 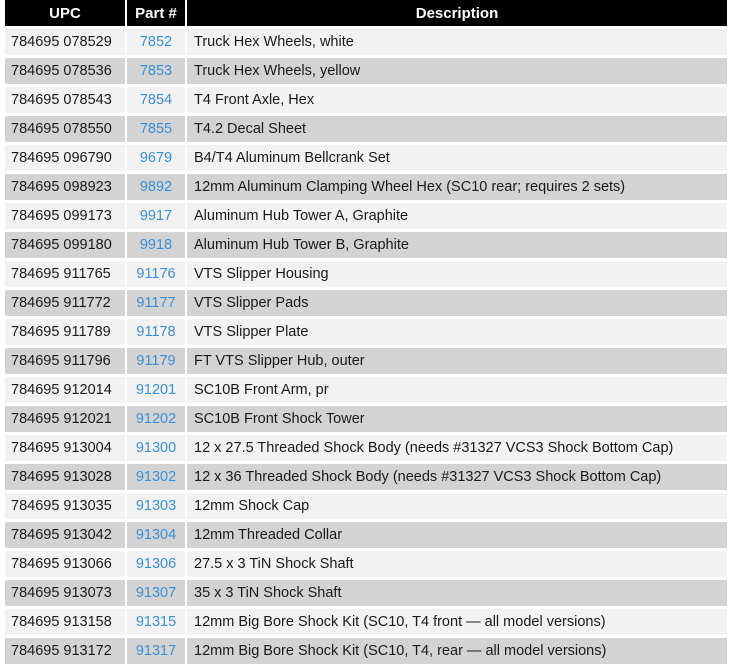 I want to click on column-header-upc: UPC, so click(x=65, y=13).